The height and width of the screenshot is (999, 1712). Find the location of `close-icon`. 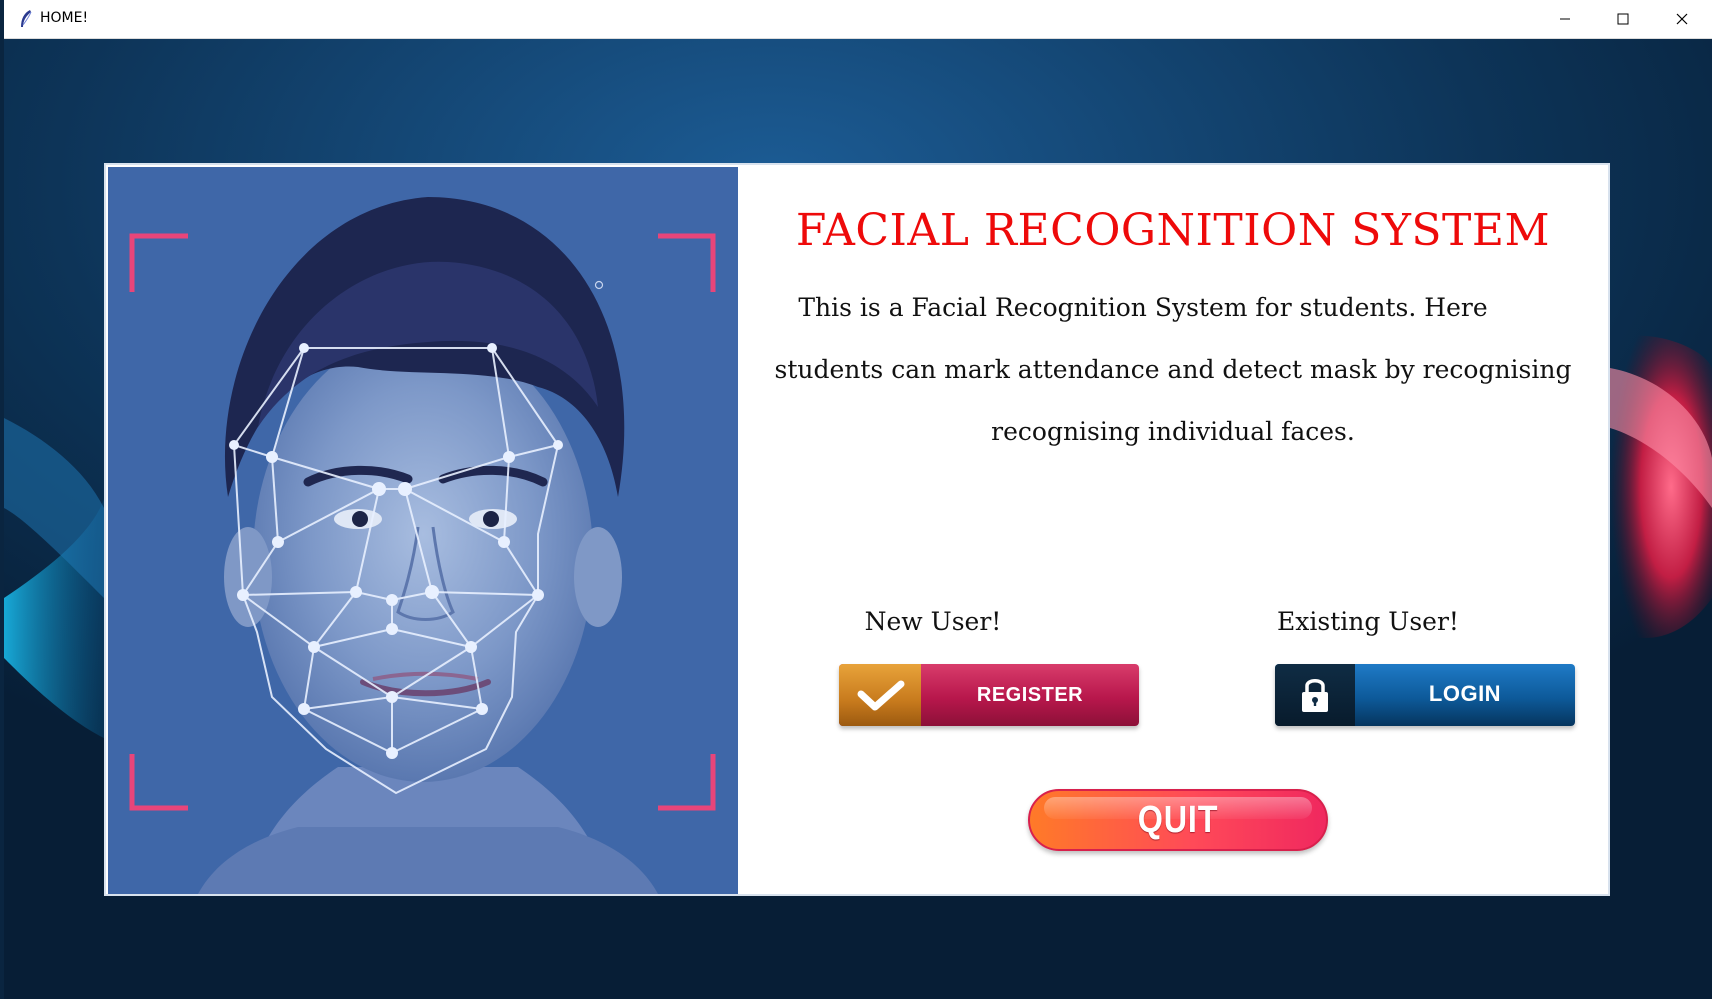

close-icon is located at coordinates (1682, 19).